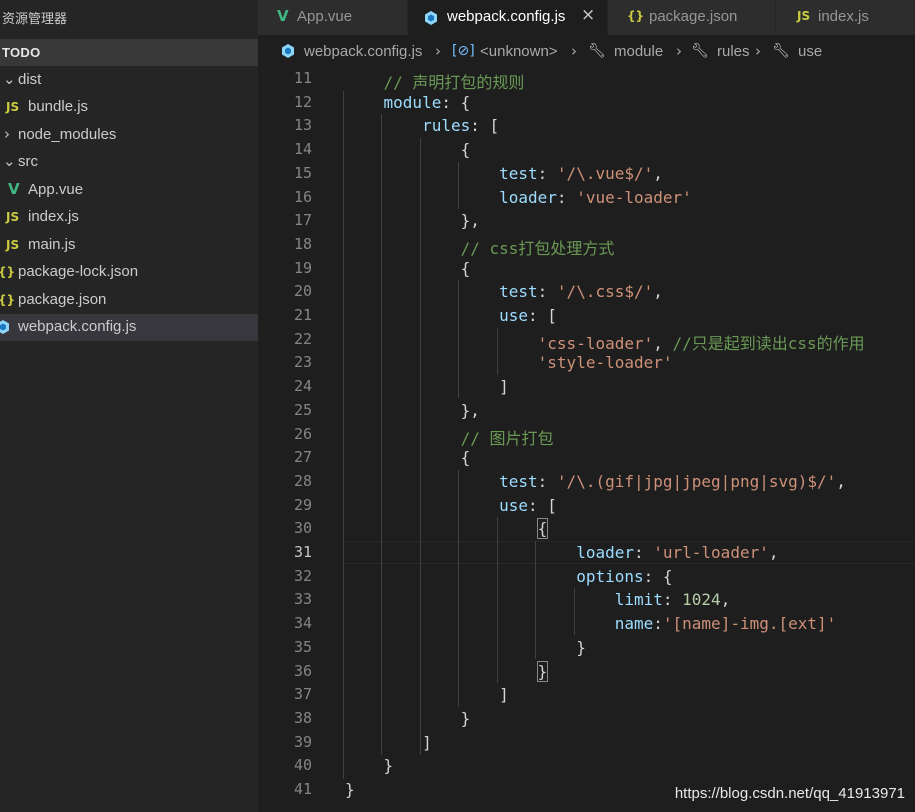 The width and height of the screenshot is (915, 812). What do you see at coordinates (129, 190) in the screenshot?
I see `tree-file-app-vue: V App.vue` at bounding box center [129, 190].